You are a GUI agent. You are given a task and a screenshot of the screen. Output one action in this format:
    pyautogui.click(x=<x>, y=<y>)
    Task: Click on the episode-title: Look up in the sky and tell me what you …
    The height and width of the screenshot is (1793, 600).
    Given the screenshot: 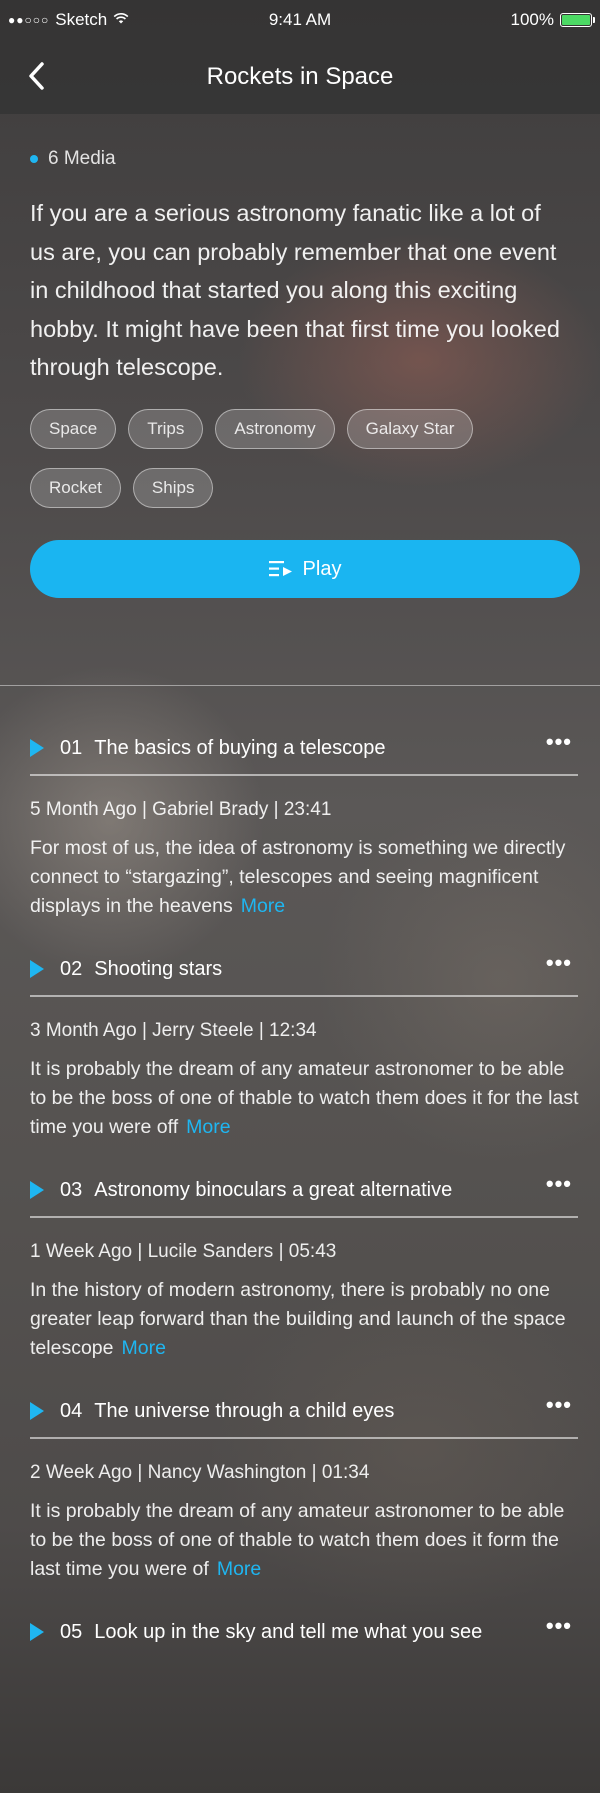 What is the action you would take?
    pyautogui.click(x=288, y=1632)
    